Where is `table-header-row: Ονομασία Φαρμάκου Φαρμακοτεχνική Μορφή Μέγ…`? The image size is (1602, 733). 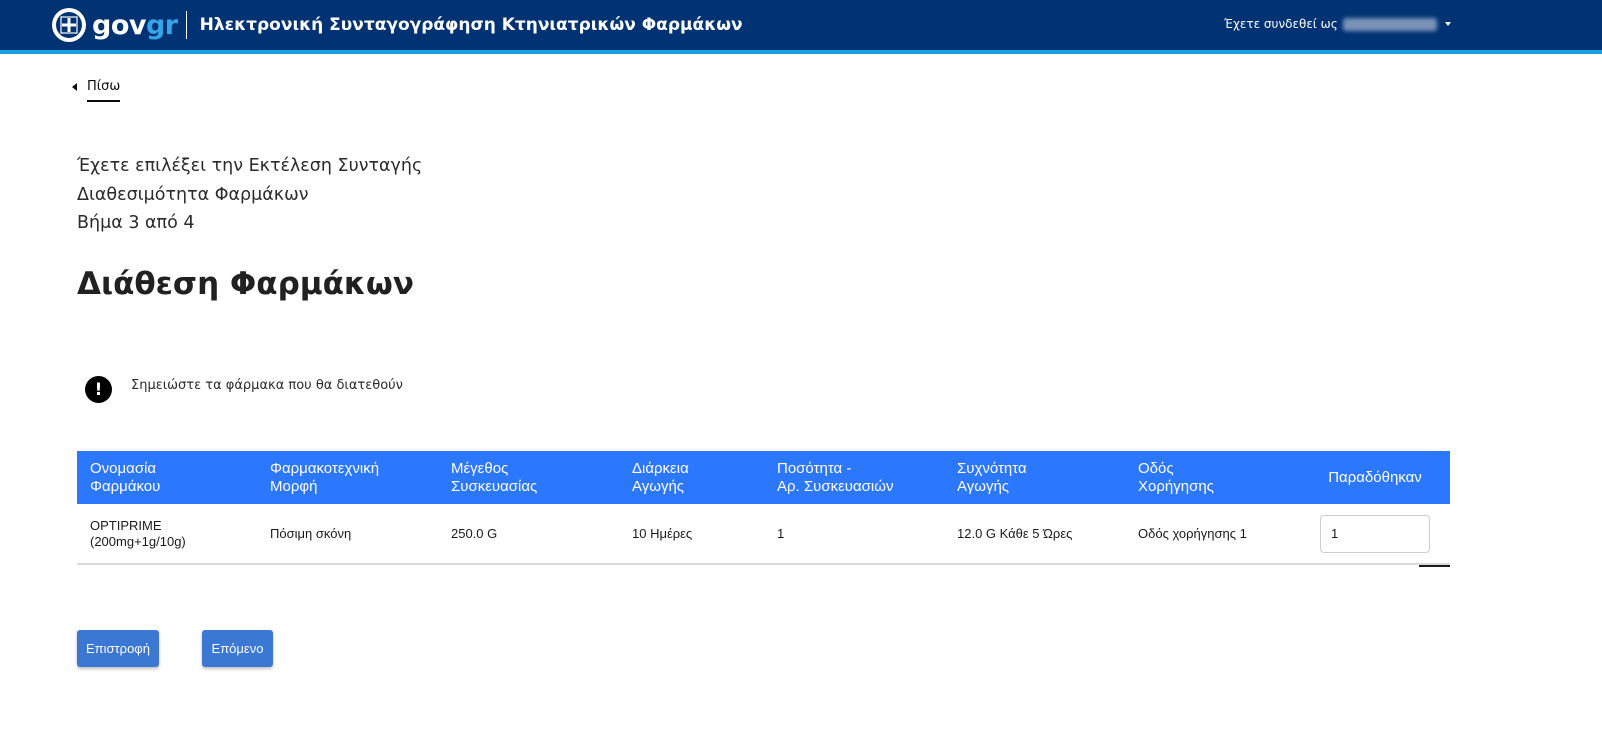 table-header-row: Ονομασία Φαρμάκου Φαρμακοτεχνική Μορφή Μέγ… is located at coordinates (763, 477).